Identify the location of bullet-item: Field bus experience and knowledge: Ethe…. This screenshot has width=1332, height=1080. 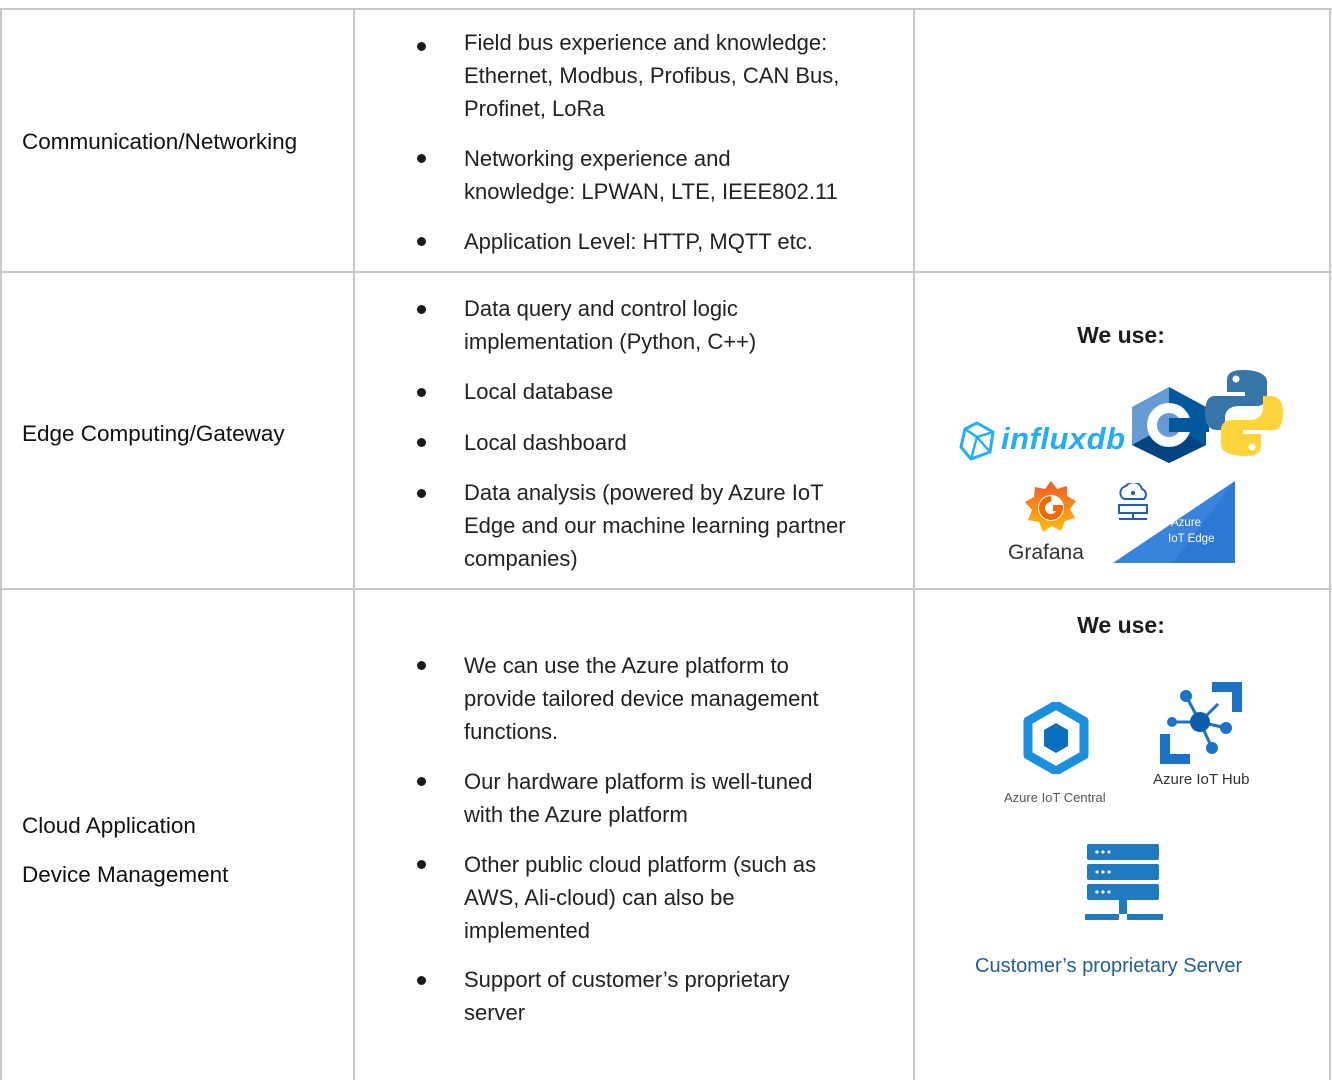
(652, 75).